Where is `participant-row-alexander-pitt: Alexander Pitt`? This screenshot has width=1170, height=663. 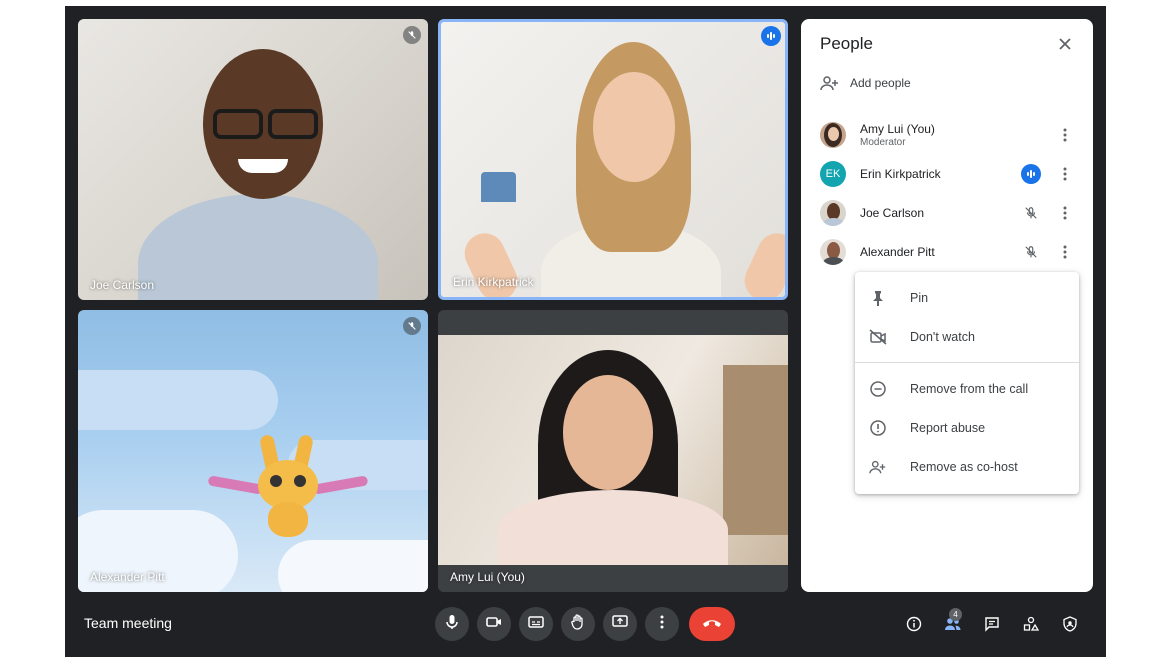 participant-row-alexander-pitt: Alexander Pitt is located at coordinates (950, 252).